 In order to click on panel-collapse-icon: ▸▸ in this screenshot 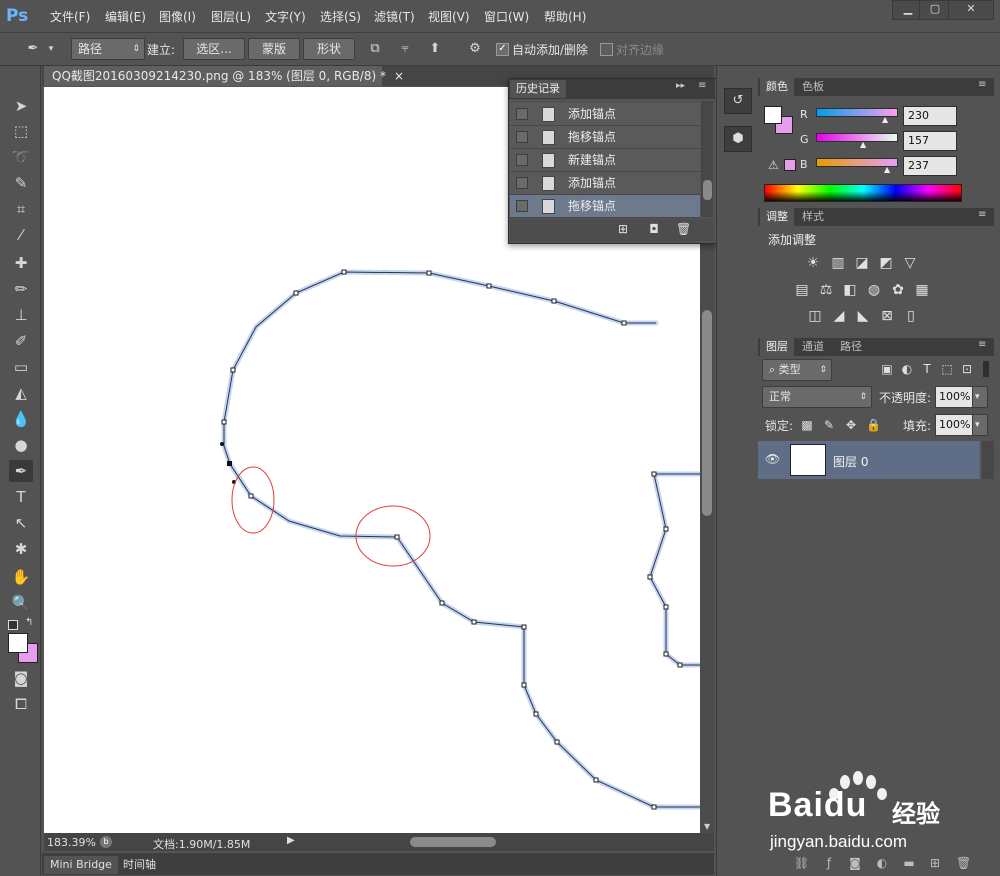, I will do `click(680, 86)`.